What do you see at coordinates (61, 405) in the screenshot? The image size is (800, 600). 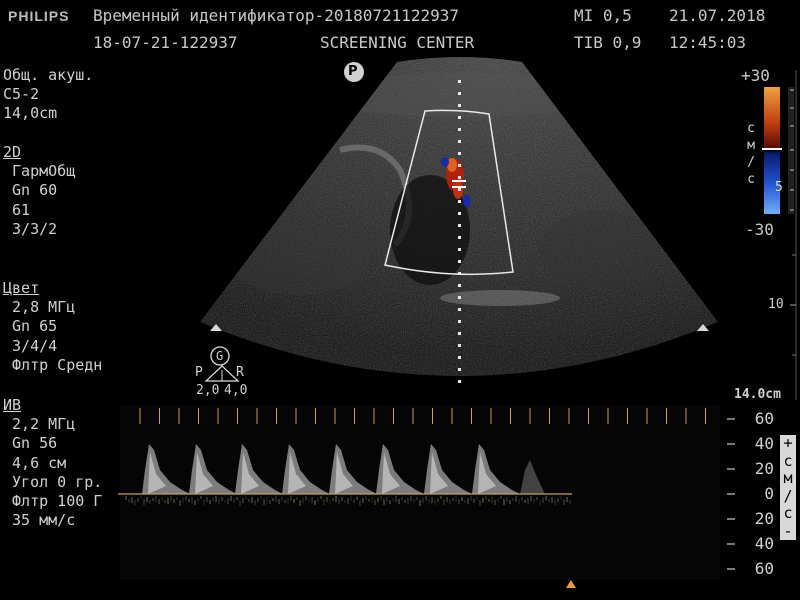 I see `mode-pw-title: ИВ` at bounding box center [61, 405].